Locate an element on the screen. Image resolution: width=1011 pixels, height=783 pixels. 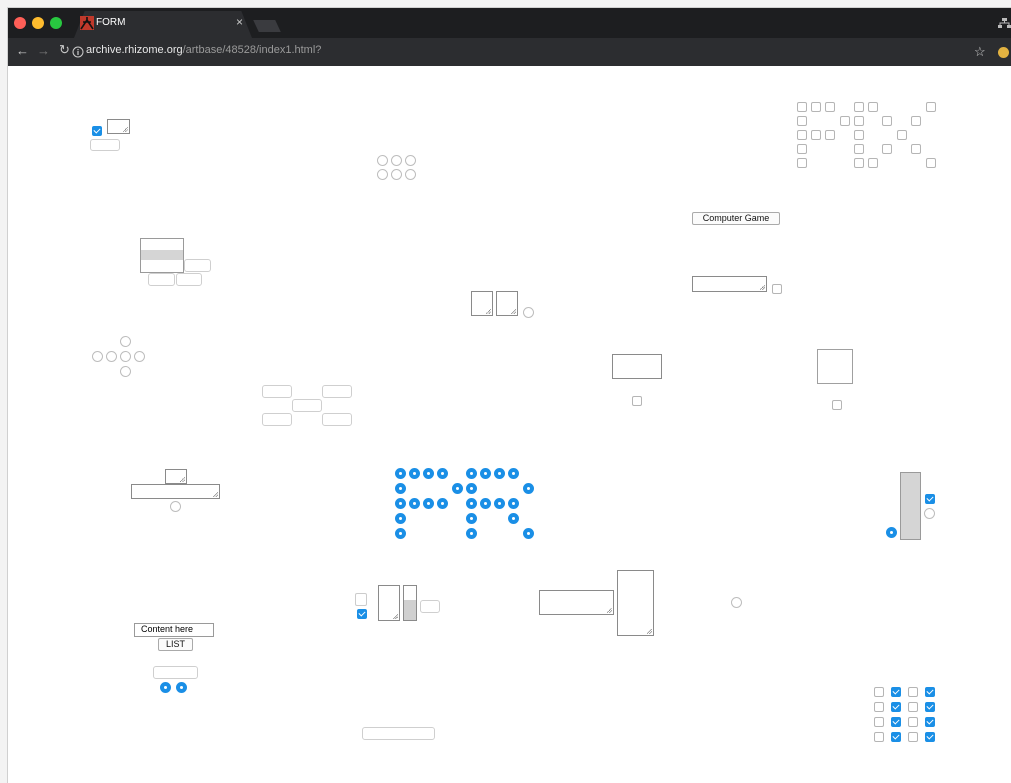
list-button: LIST is located at coordinates (175, 644).